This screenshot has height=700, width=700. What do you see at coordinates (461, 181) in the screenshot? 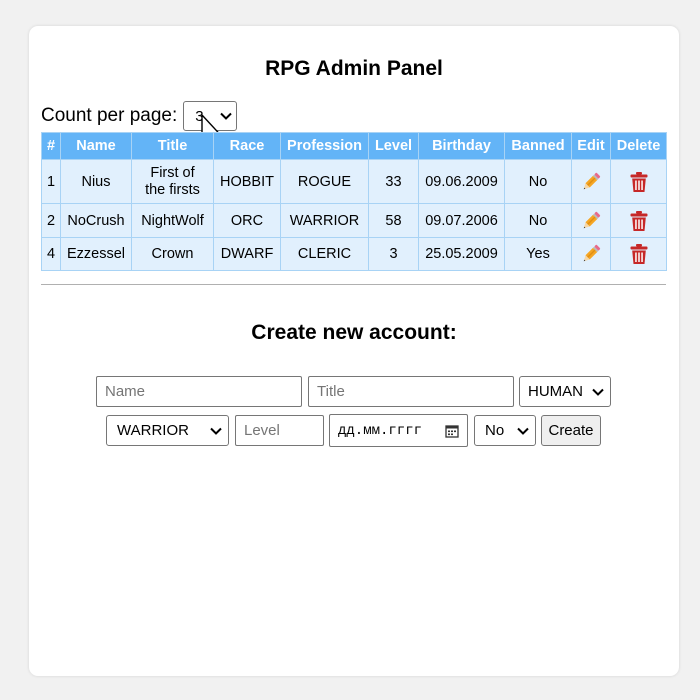
I see `cell-birthday: 09.06.2009` at bounding box center [461, 181].